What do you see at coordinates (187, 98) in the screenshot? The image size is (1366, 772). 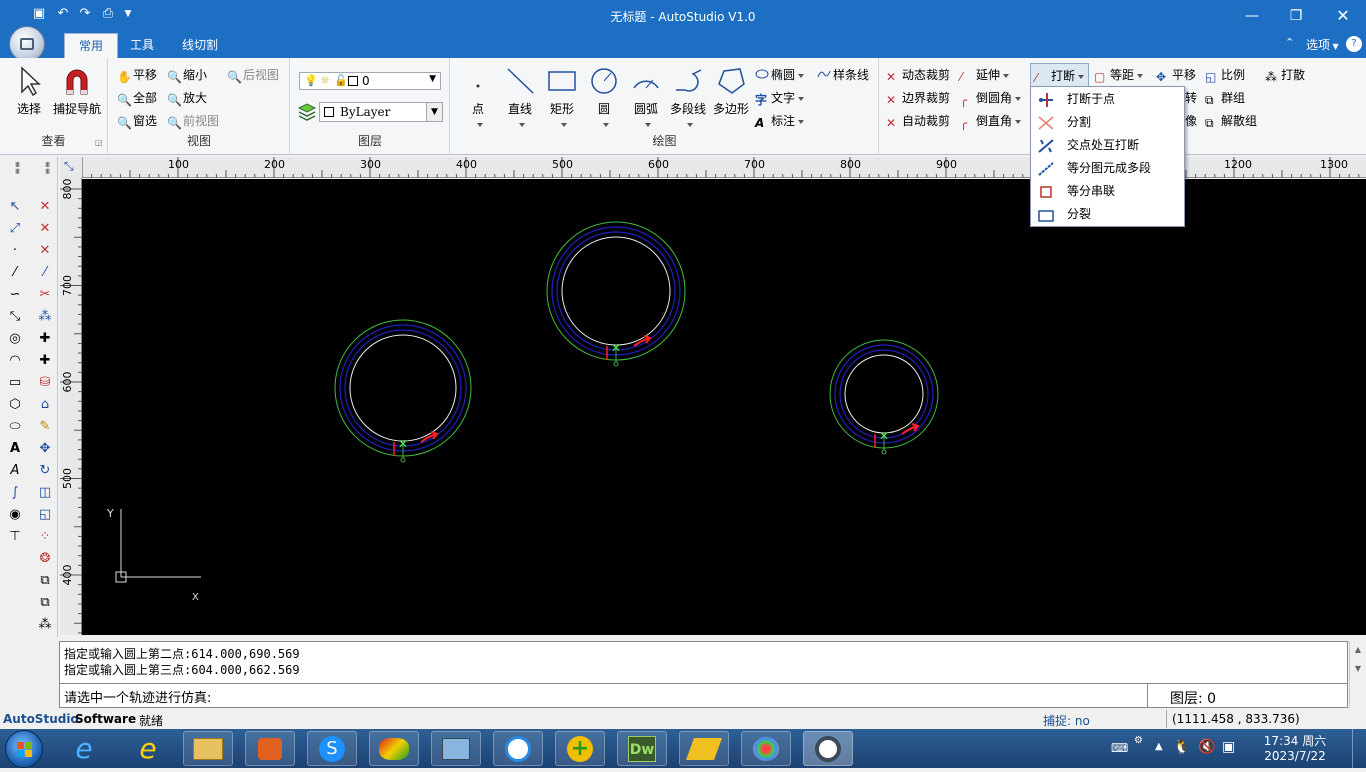 I see `zoom-in-button: 🔍放大` at bounding box center [187, 98].